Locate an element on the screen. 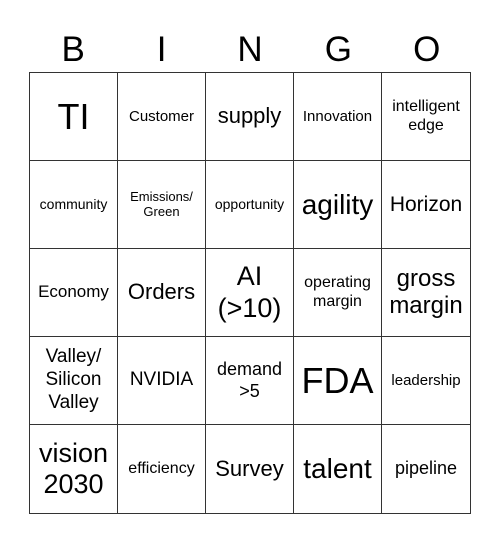  bingo-cell-text: FDA is located at coordinates (337, 380).